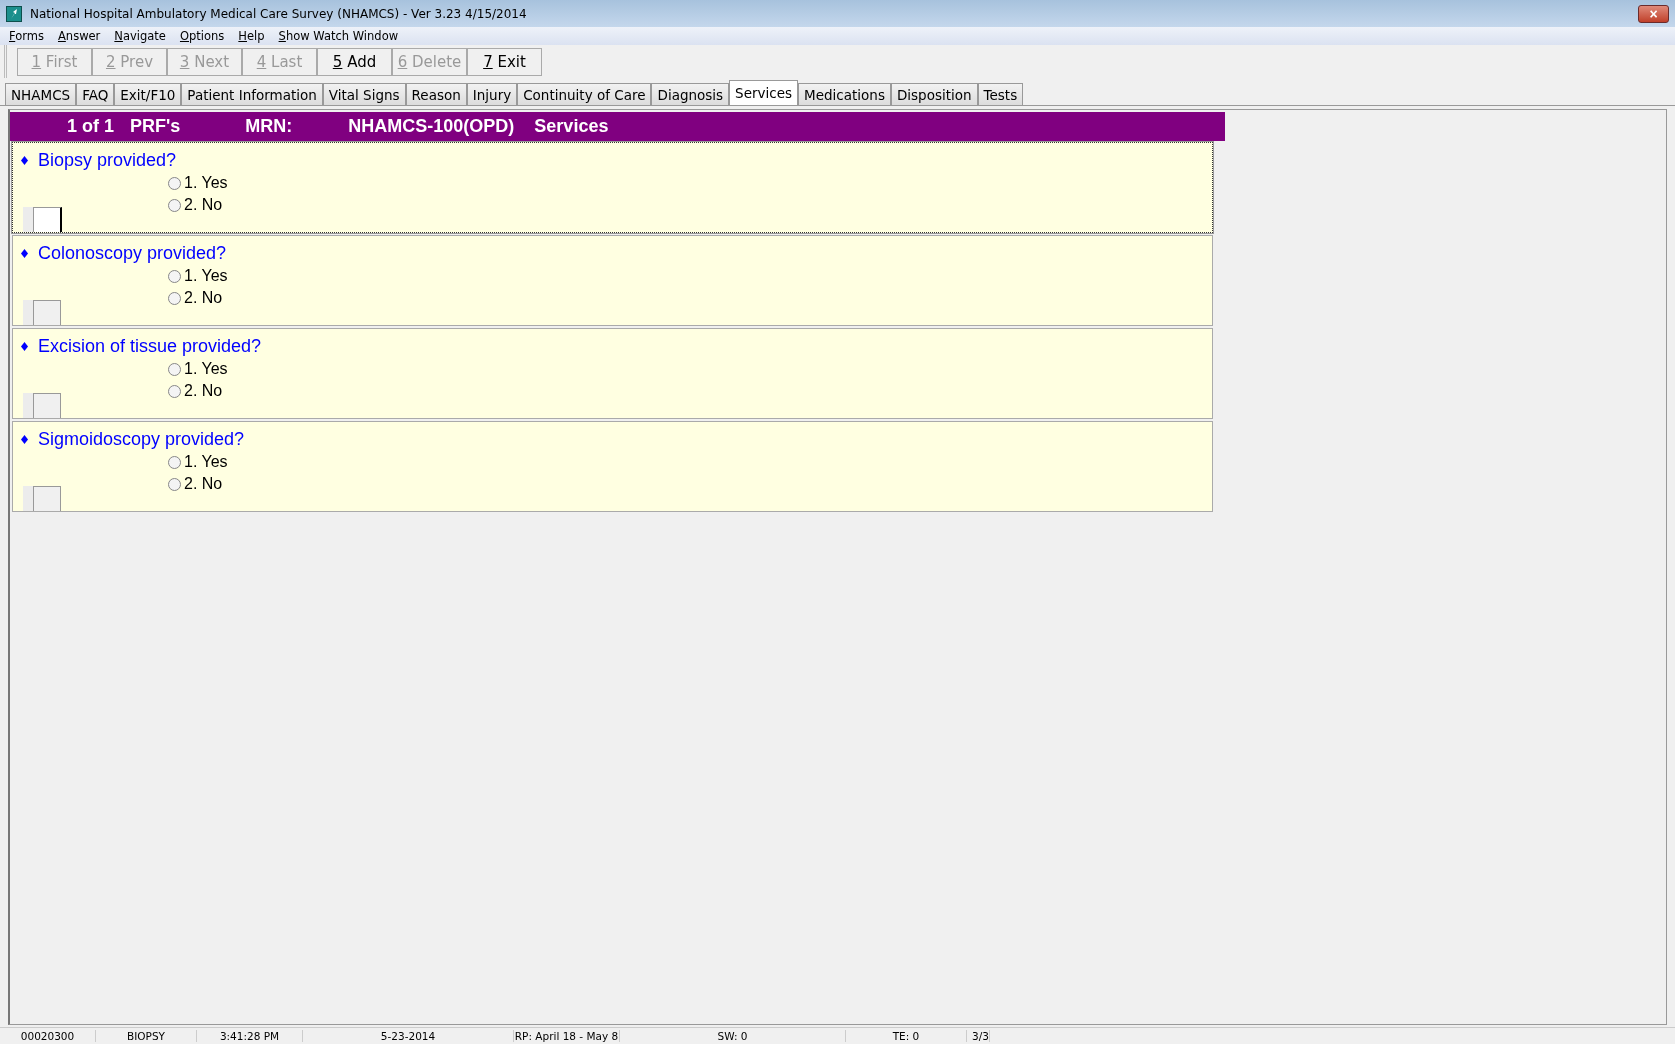 The width and height of the screenshot is (1675, 1044). What do you see at coordinates (132, 253) in the screenshot?
I see `question-text: Colonoscopy provided?` at bounding box center [132, 253].